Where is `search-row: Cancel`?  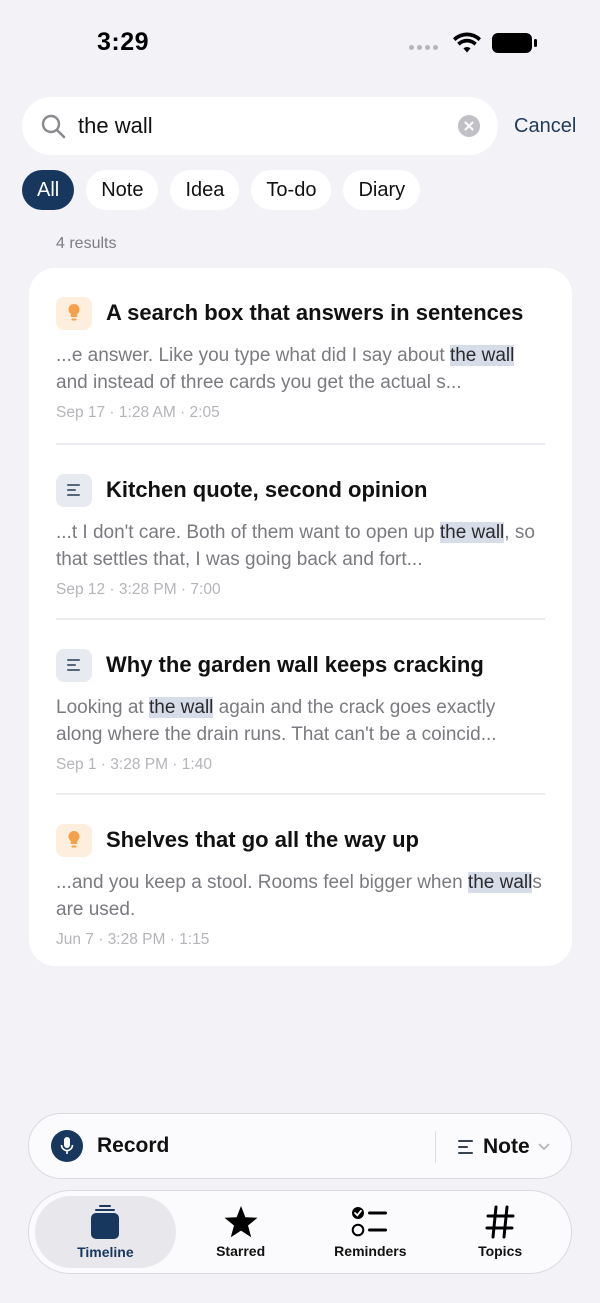
search-row: Cancel is located at coordinates (301, 126).